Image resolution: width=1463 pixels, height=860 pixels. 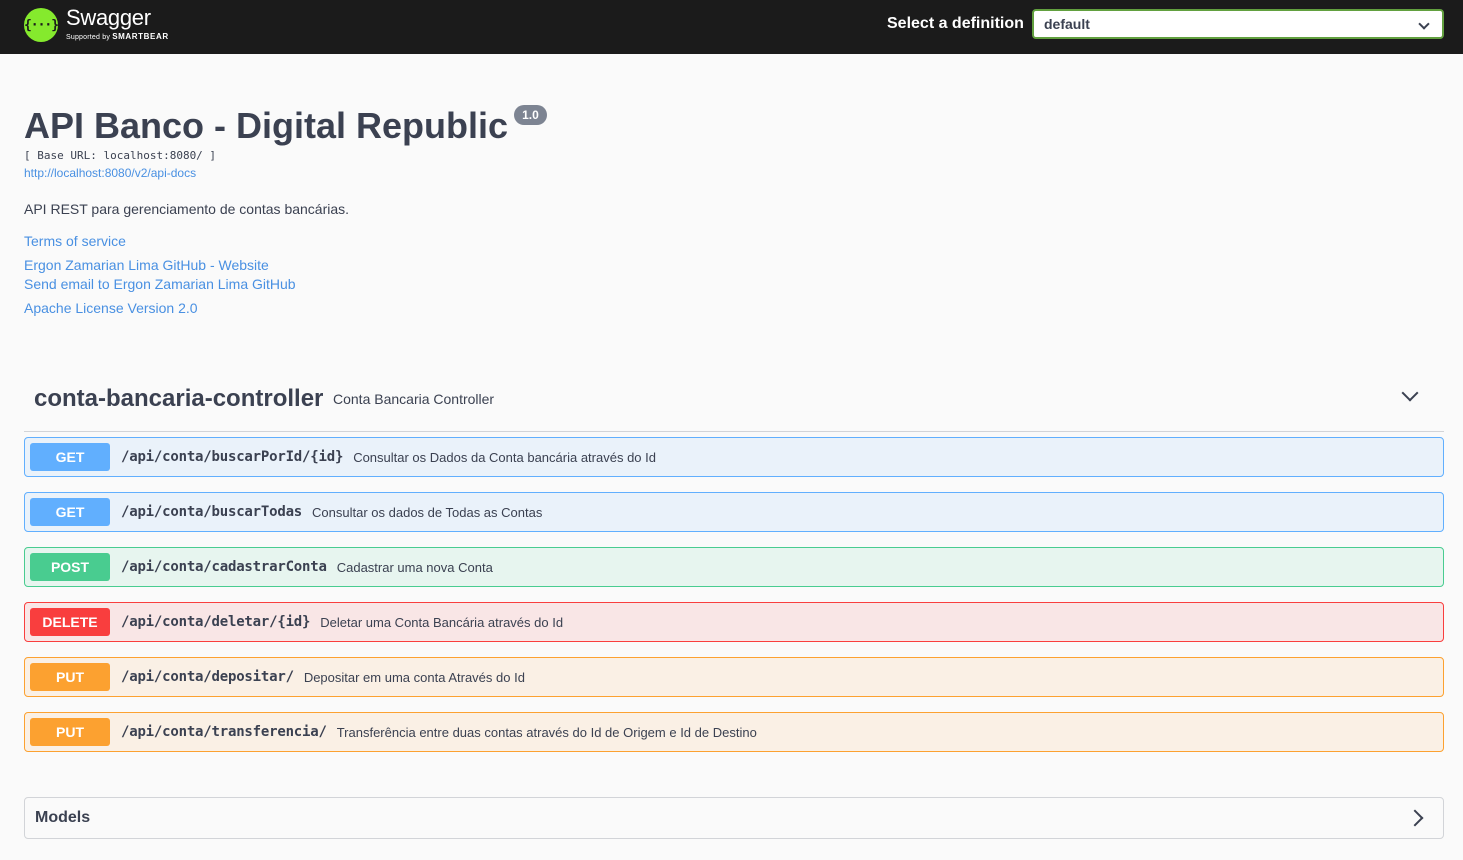 I want to click on logo-subtitle: Supported by SMARTBEAR, so click(x=117, y=37).